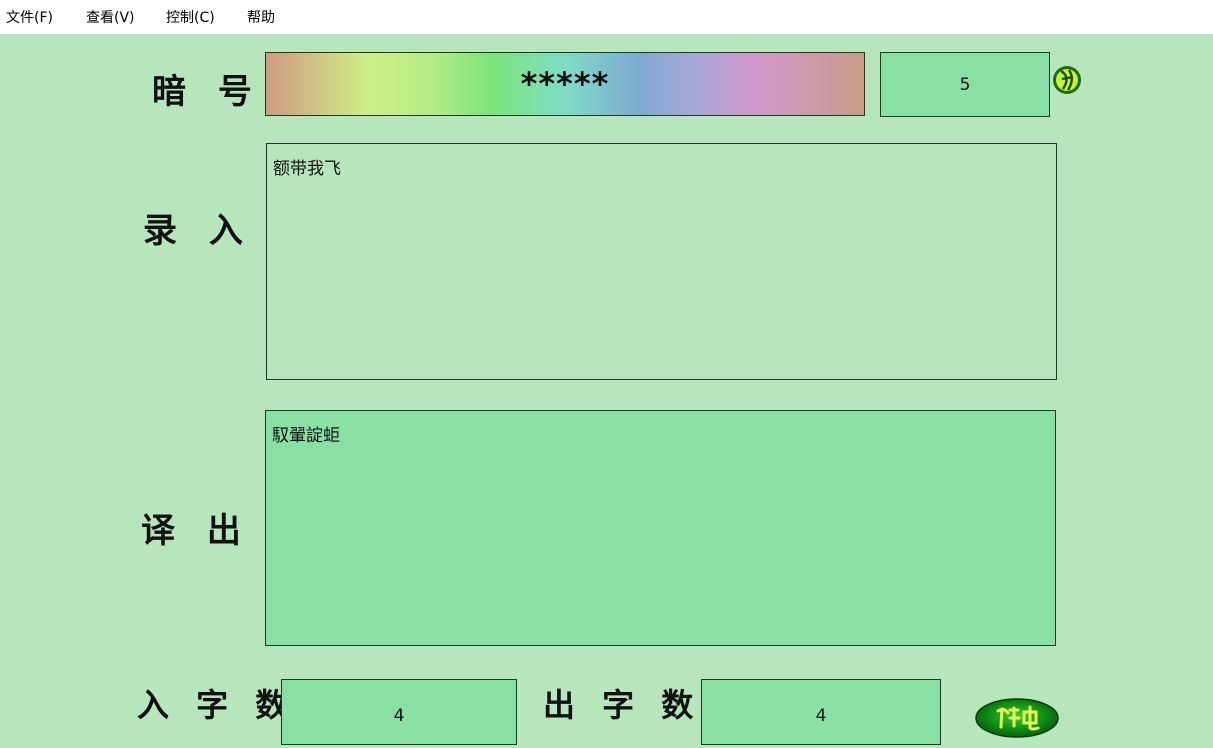 Image resolution: width=1213 pixels, height=748 pixels. I want to click on input-text: 额带我飞, so click(307, 169).